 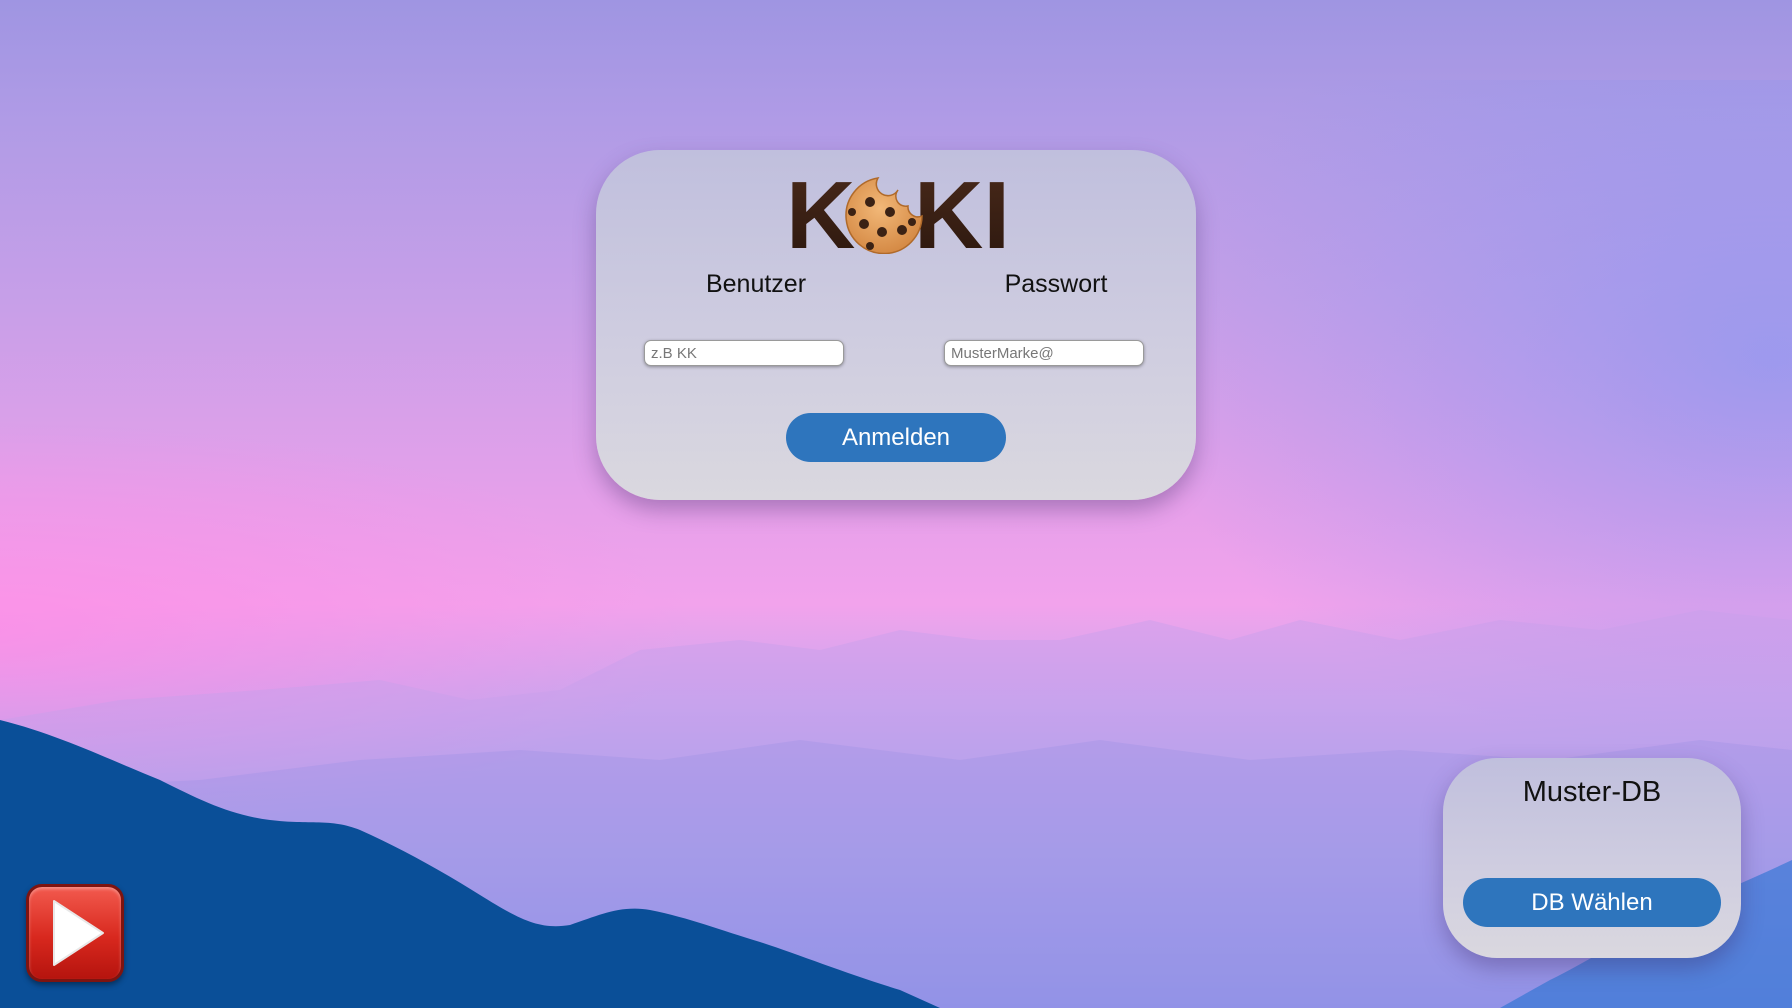 I want to click on user-input, so click(x=744, y=353).